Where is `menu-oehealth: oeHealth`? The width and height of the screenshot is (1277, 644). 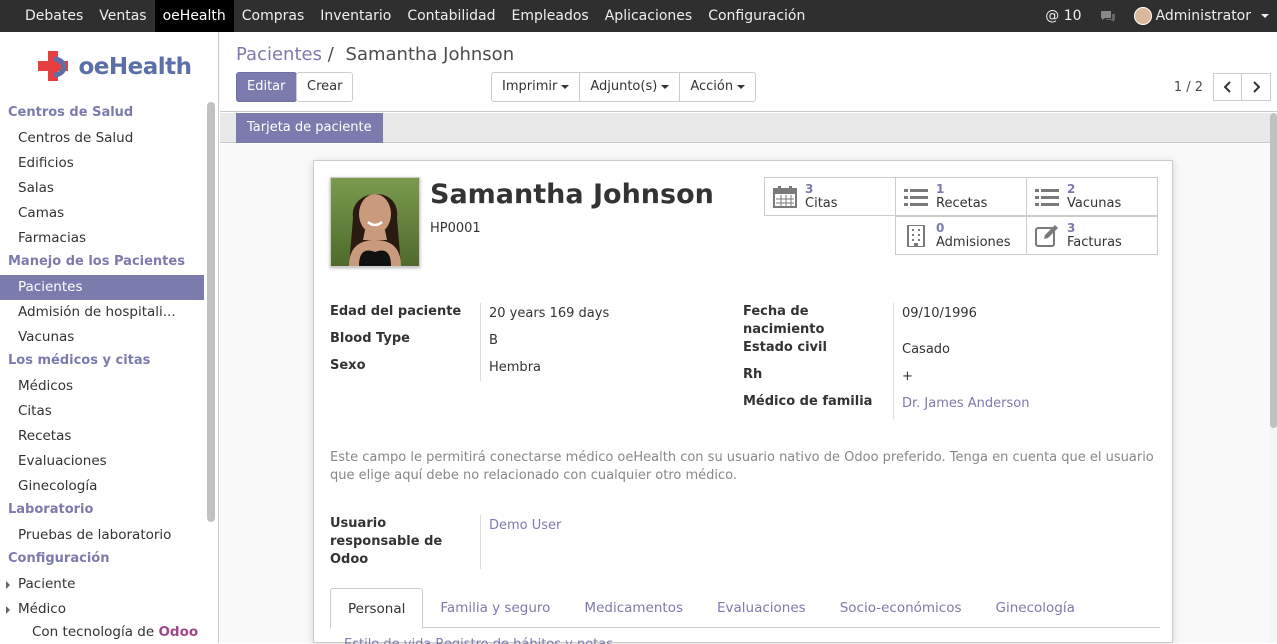 menu-oehealth: oeHealth is located at coordinates (194, 16).